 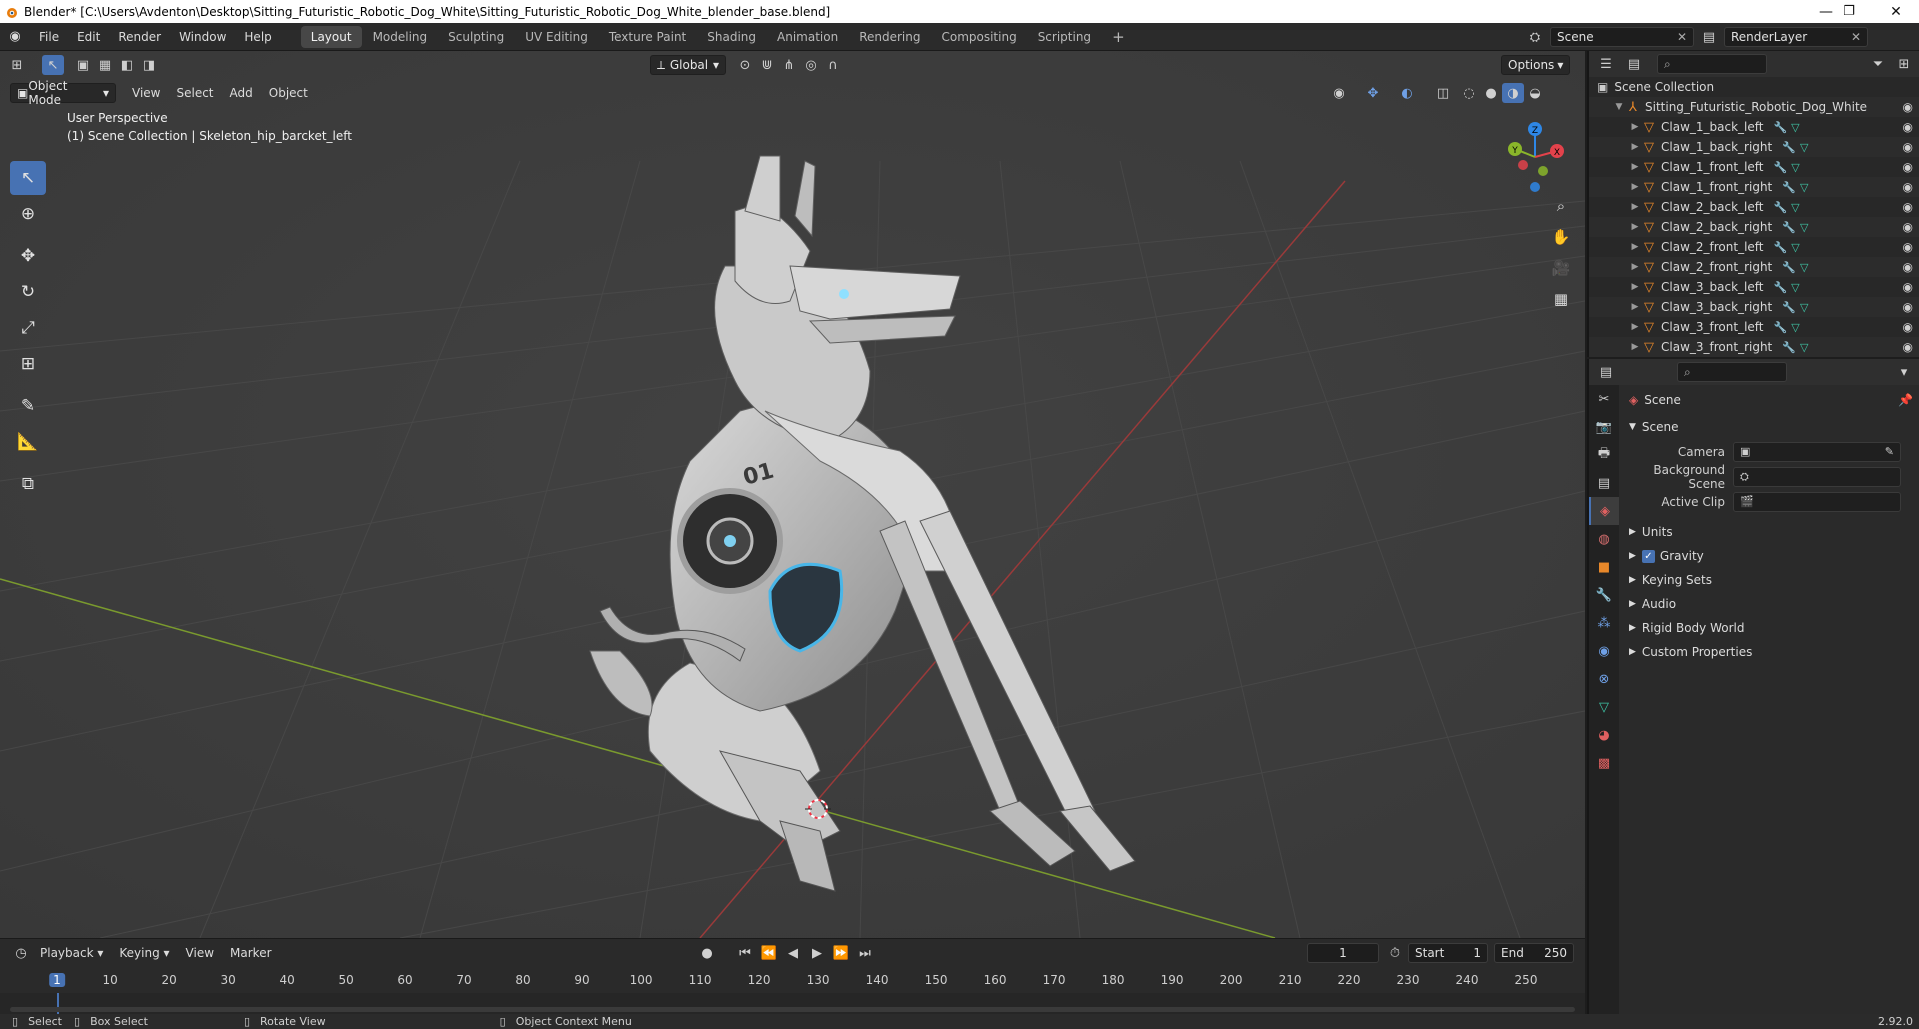 I want to click on material-tab-icon: ◕, so click(x=1604, y=735).